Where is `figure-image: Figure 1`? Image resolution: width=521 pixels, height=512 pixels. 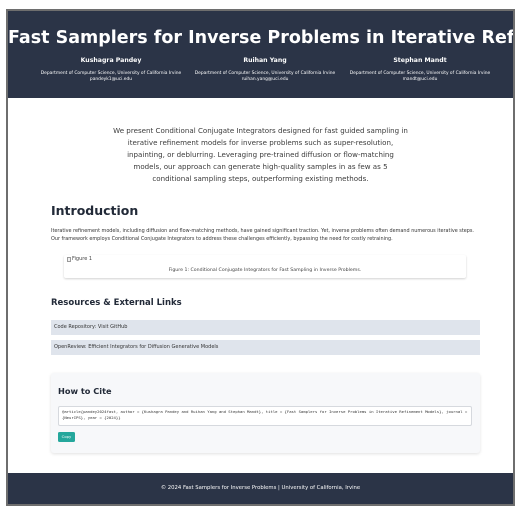
figure-image: Figure 1 is located at coordinates (79, 259).